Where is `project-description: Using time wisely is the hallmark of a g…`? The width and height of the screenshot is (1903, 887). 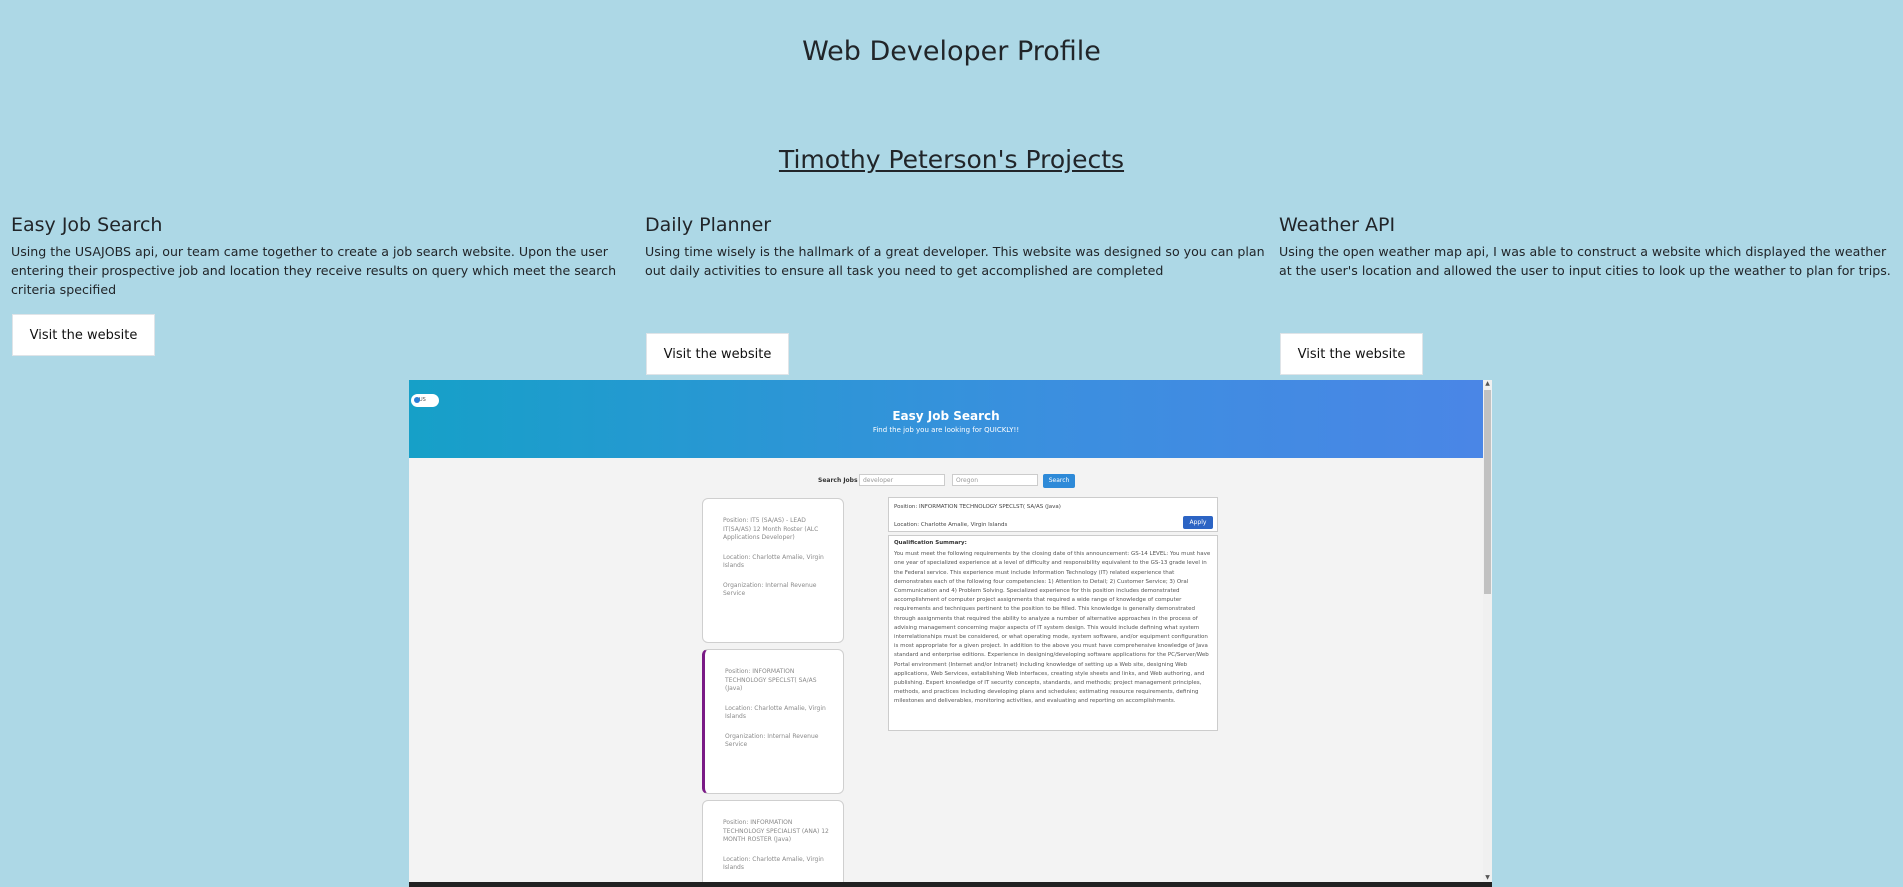 project-description: Using time wisely is the hallmark of a g… is located at coordinates (955, 261).